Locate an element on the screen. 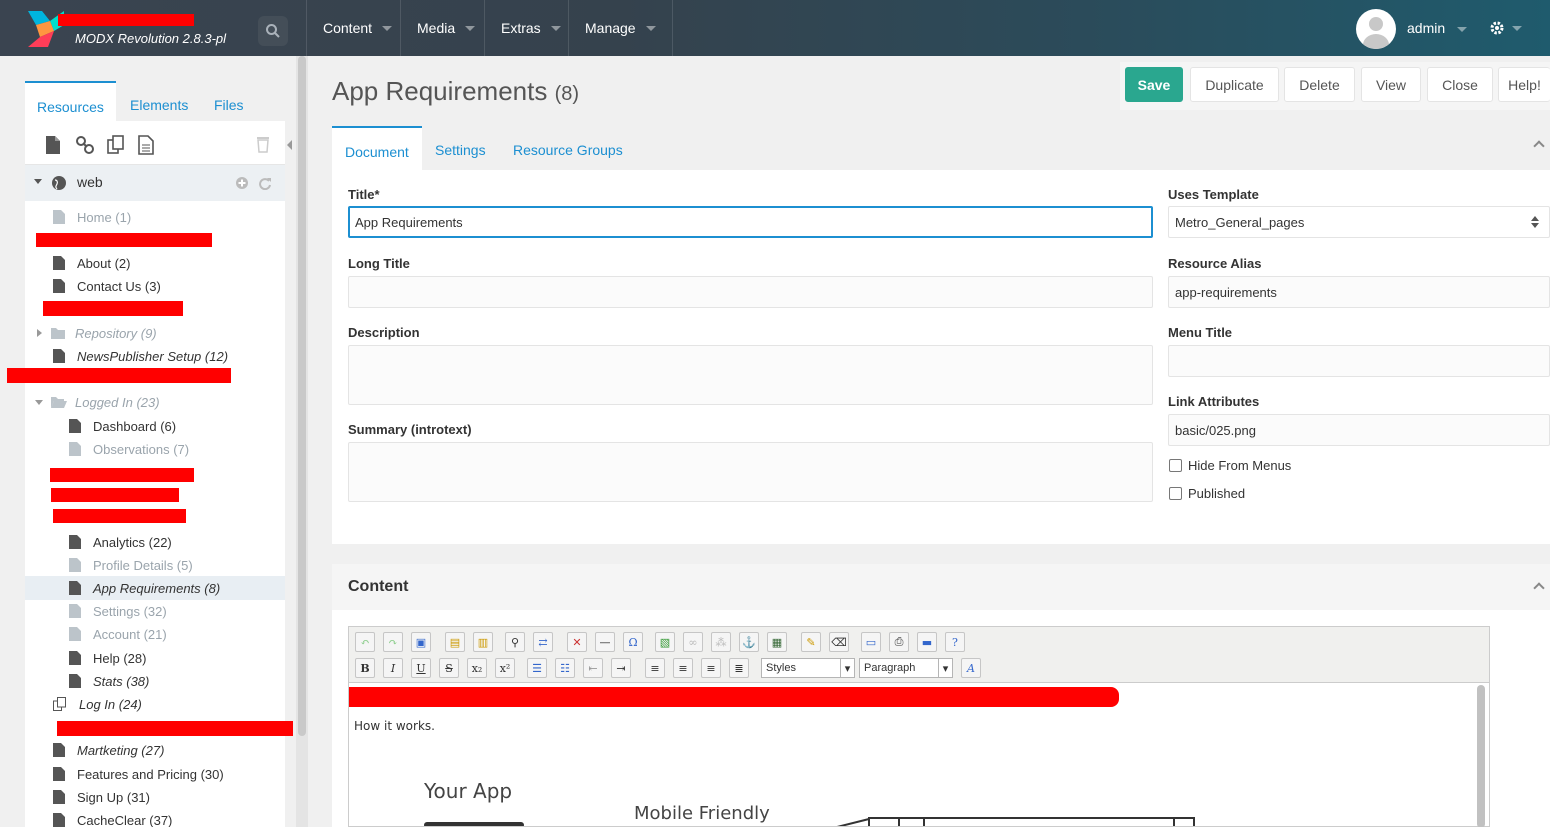 The height and width of the screenshot is (827, 1550). special-char-icon: Ω is located at coordinates (633, 642).